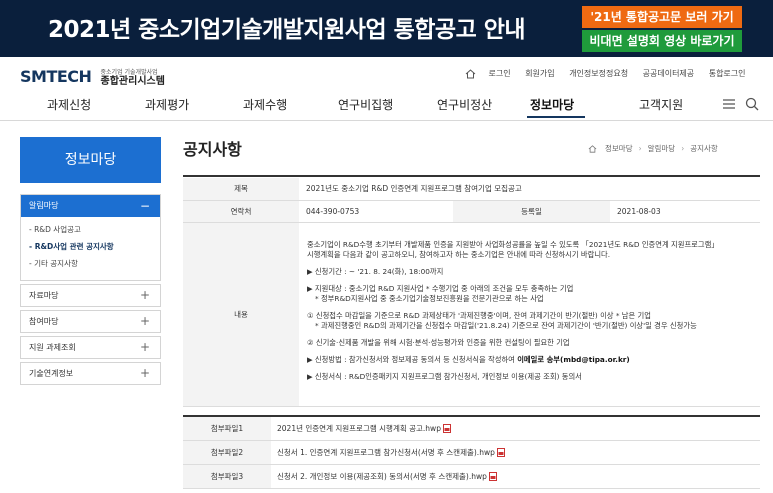 This screenshot has width=773, height=493. Describe the element at coordinates (90, 295) in the screenshot. I see `sidebar-item-resources: 자료마당 +` at that location.